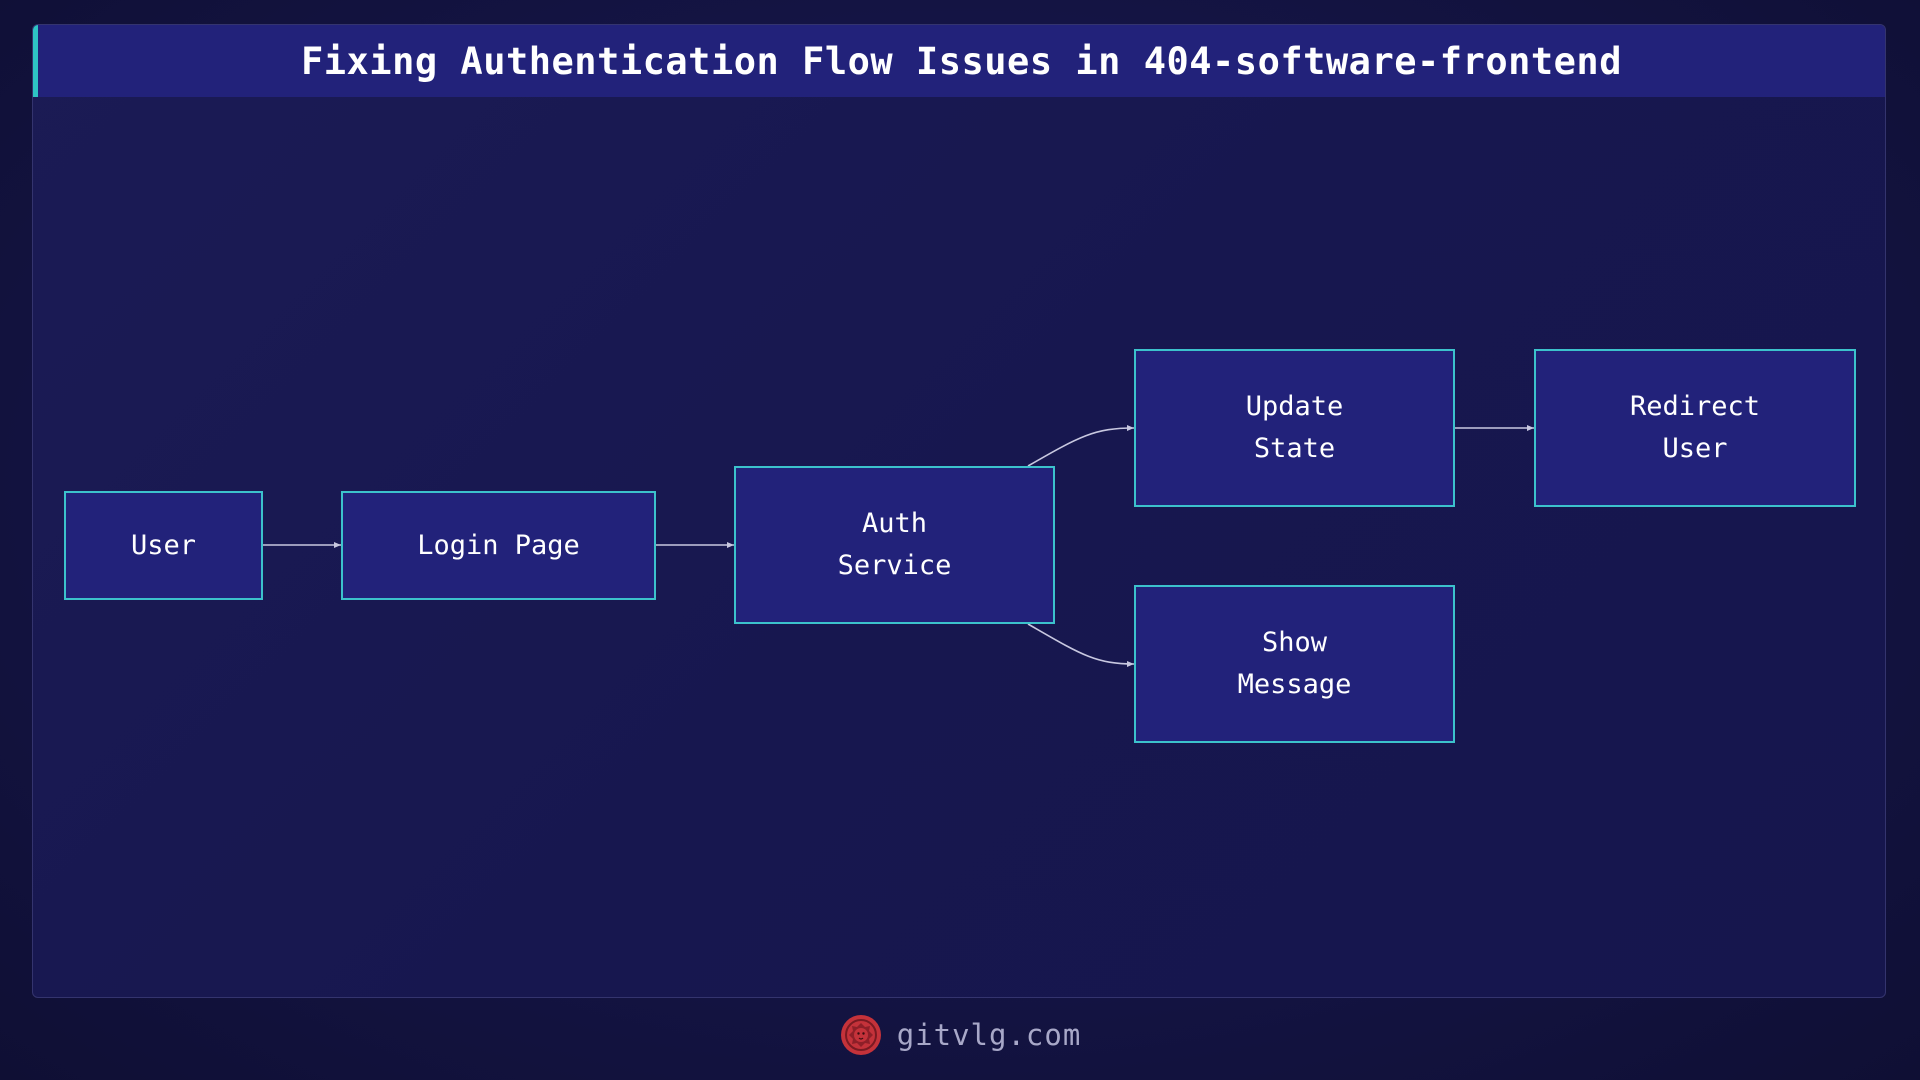 Image resolution: width=1920 pixels, height=1080 pixels. What do you see at coordinates (1294, 642) in the screenshot?
I see `node-show-message-label-1: Show` at bounding box center [1294, 642].